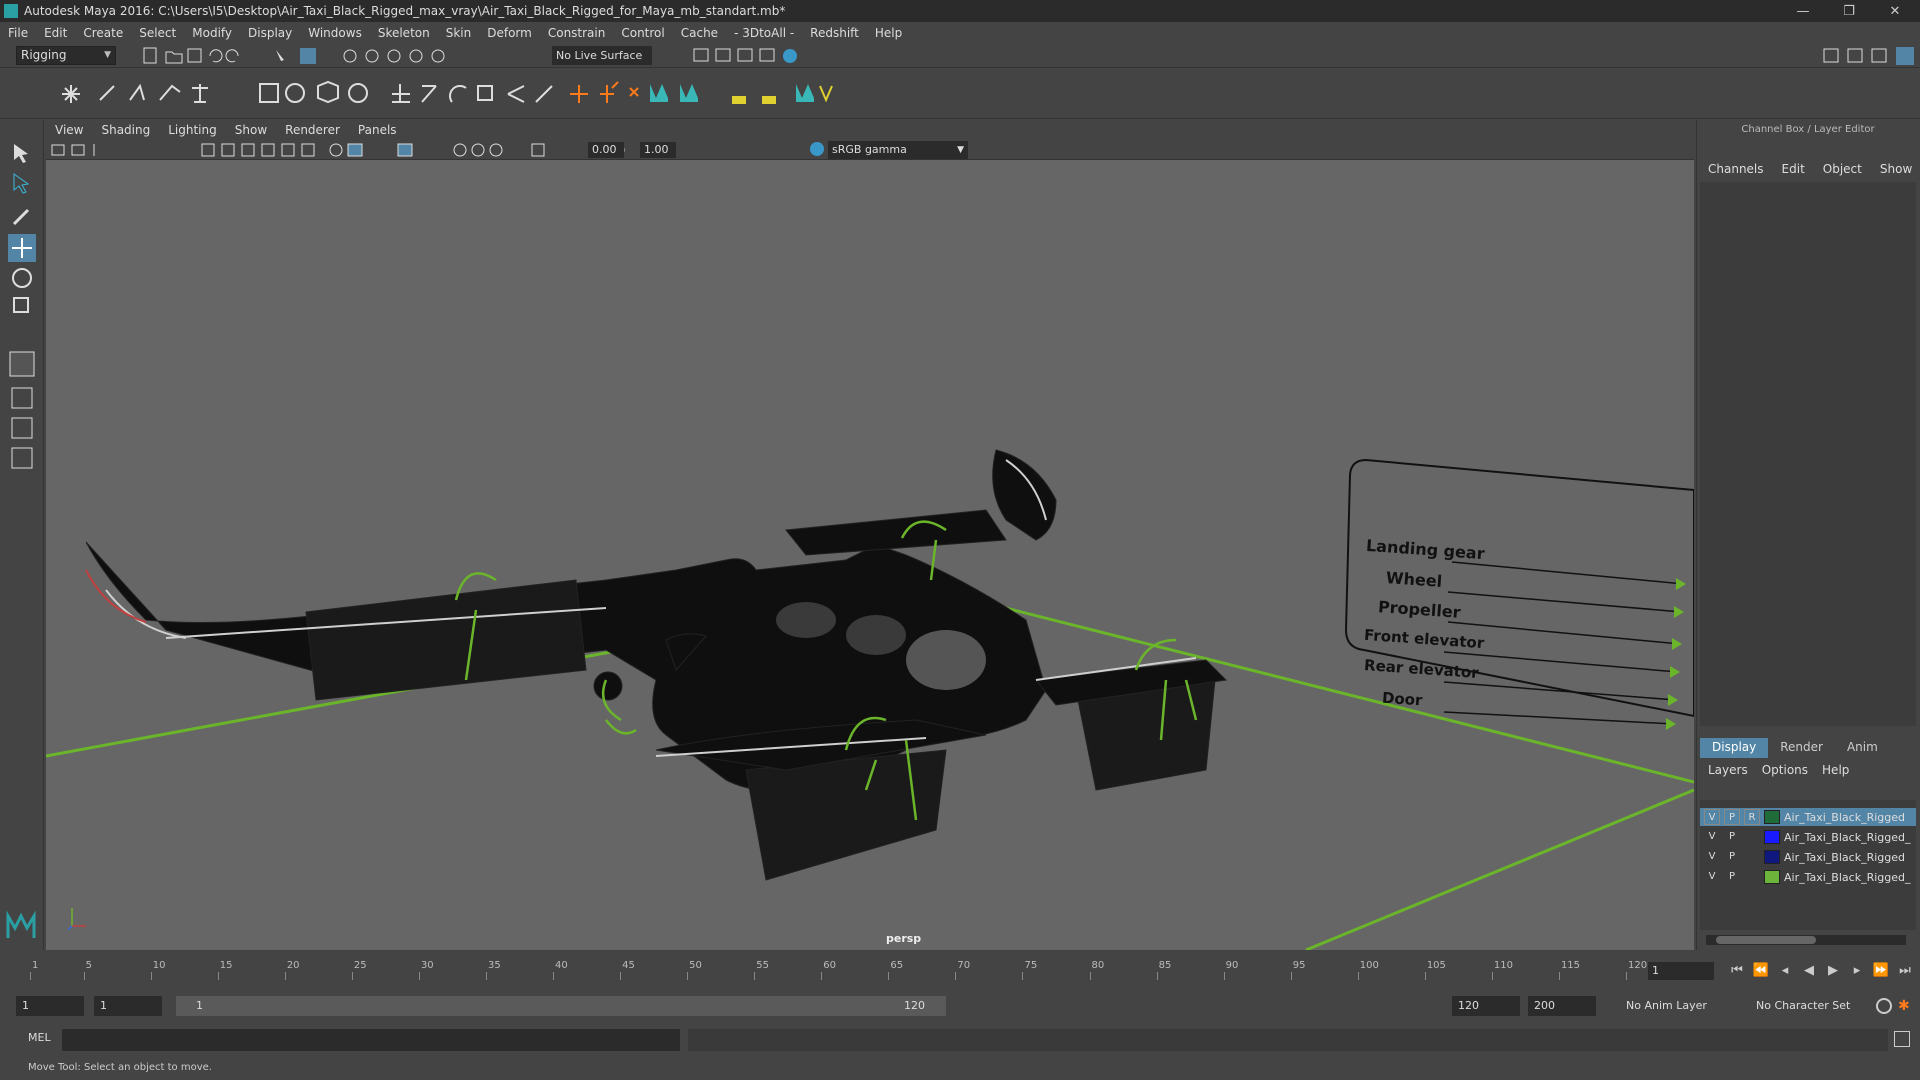  Describe the element at coordinates (212, 33) in the screenshot. I see `menu-modify: Modify` at that location.